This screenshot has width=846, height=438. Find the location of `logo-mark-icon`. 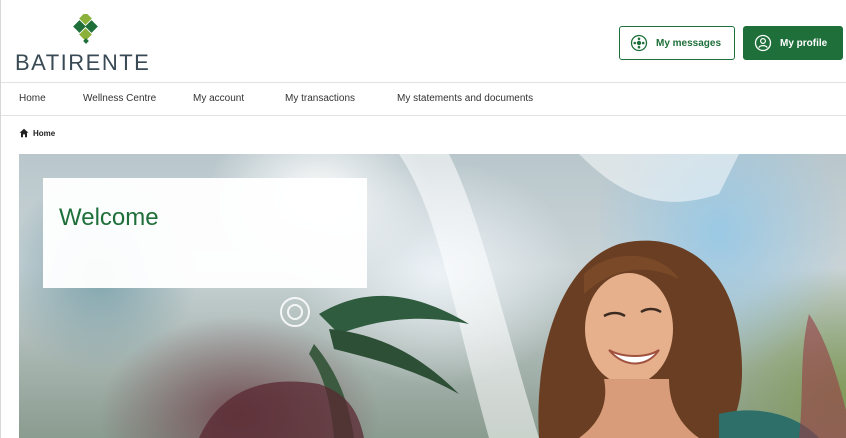

logo-mark-icon is located at coordinates (85, 29).